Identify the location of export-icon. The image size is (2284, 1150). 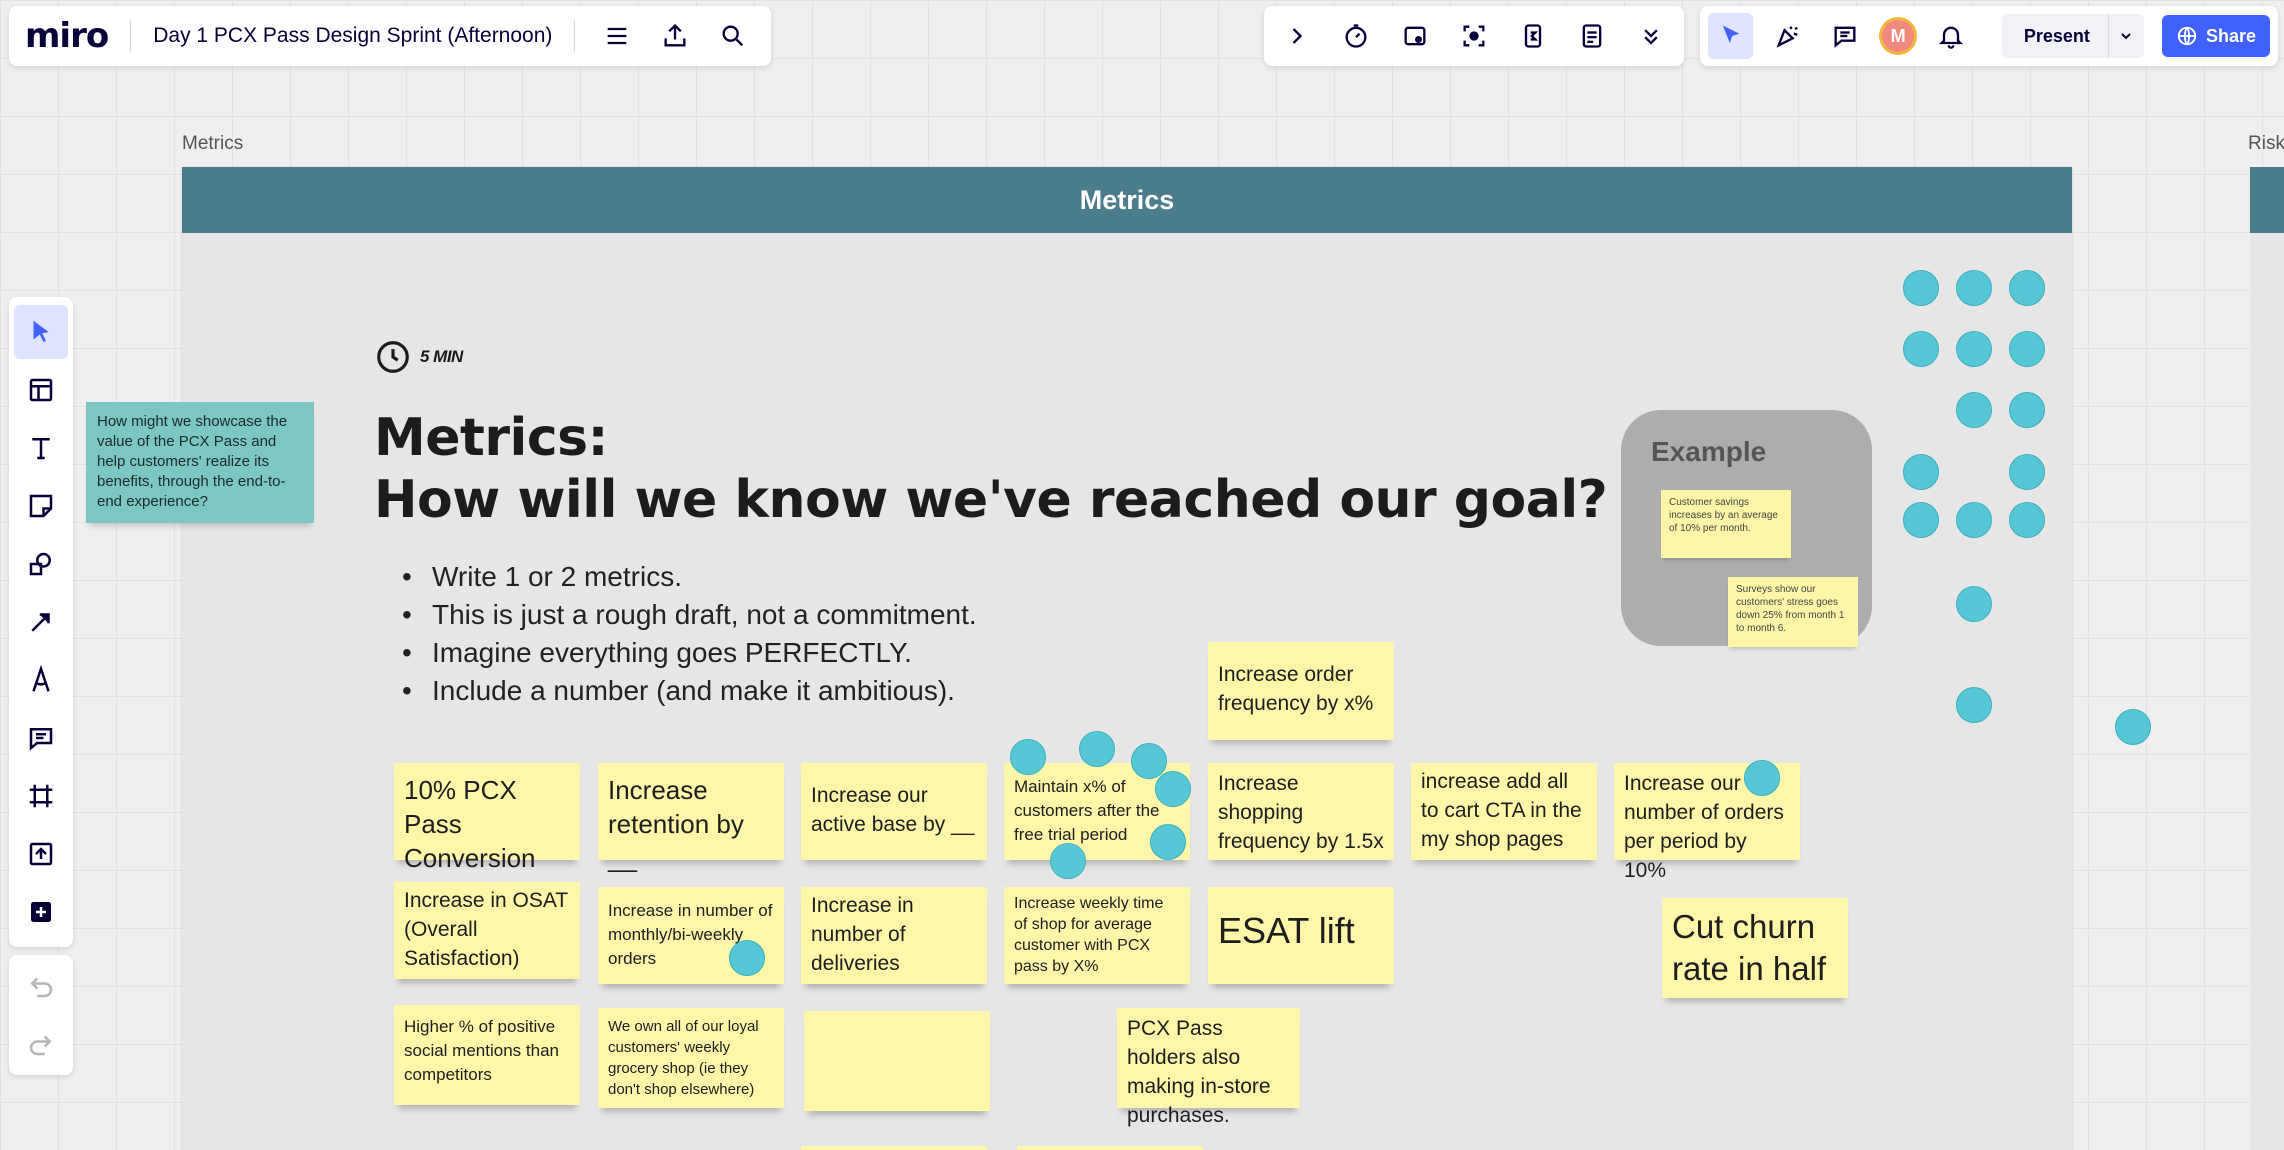
(675, 36).